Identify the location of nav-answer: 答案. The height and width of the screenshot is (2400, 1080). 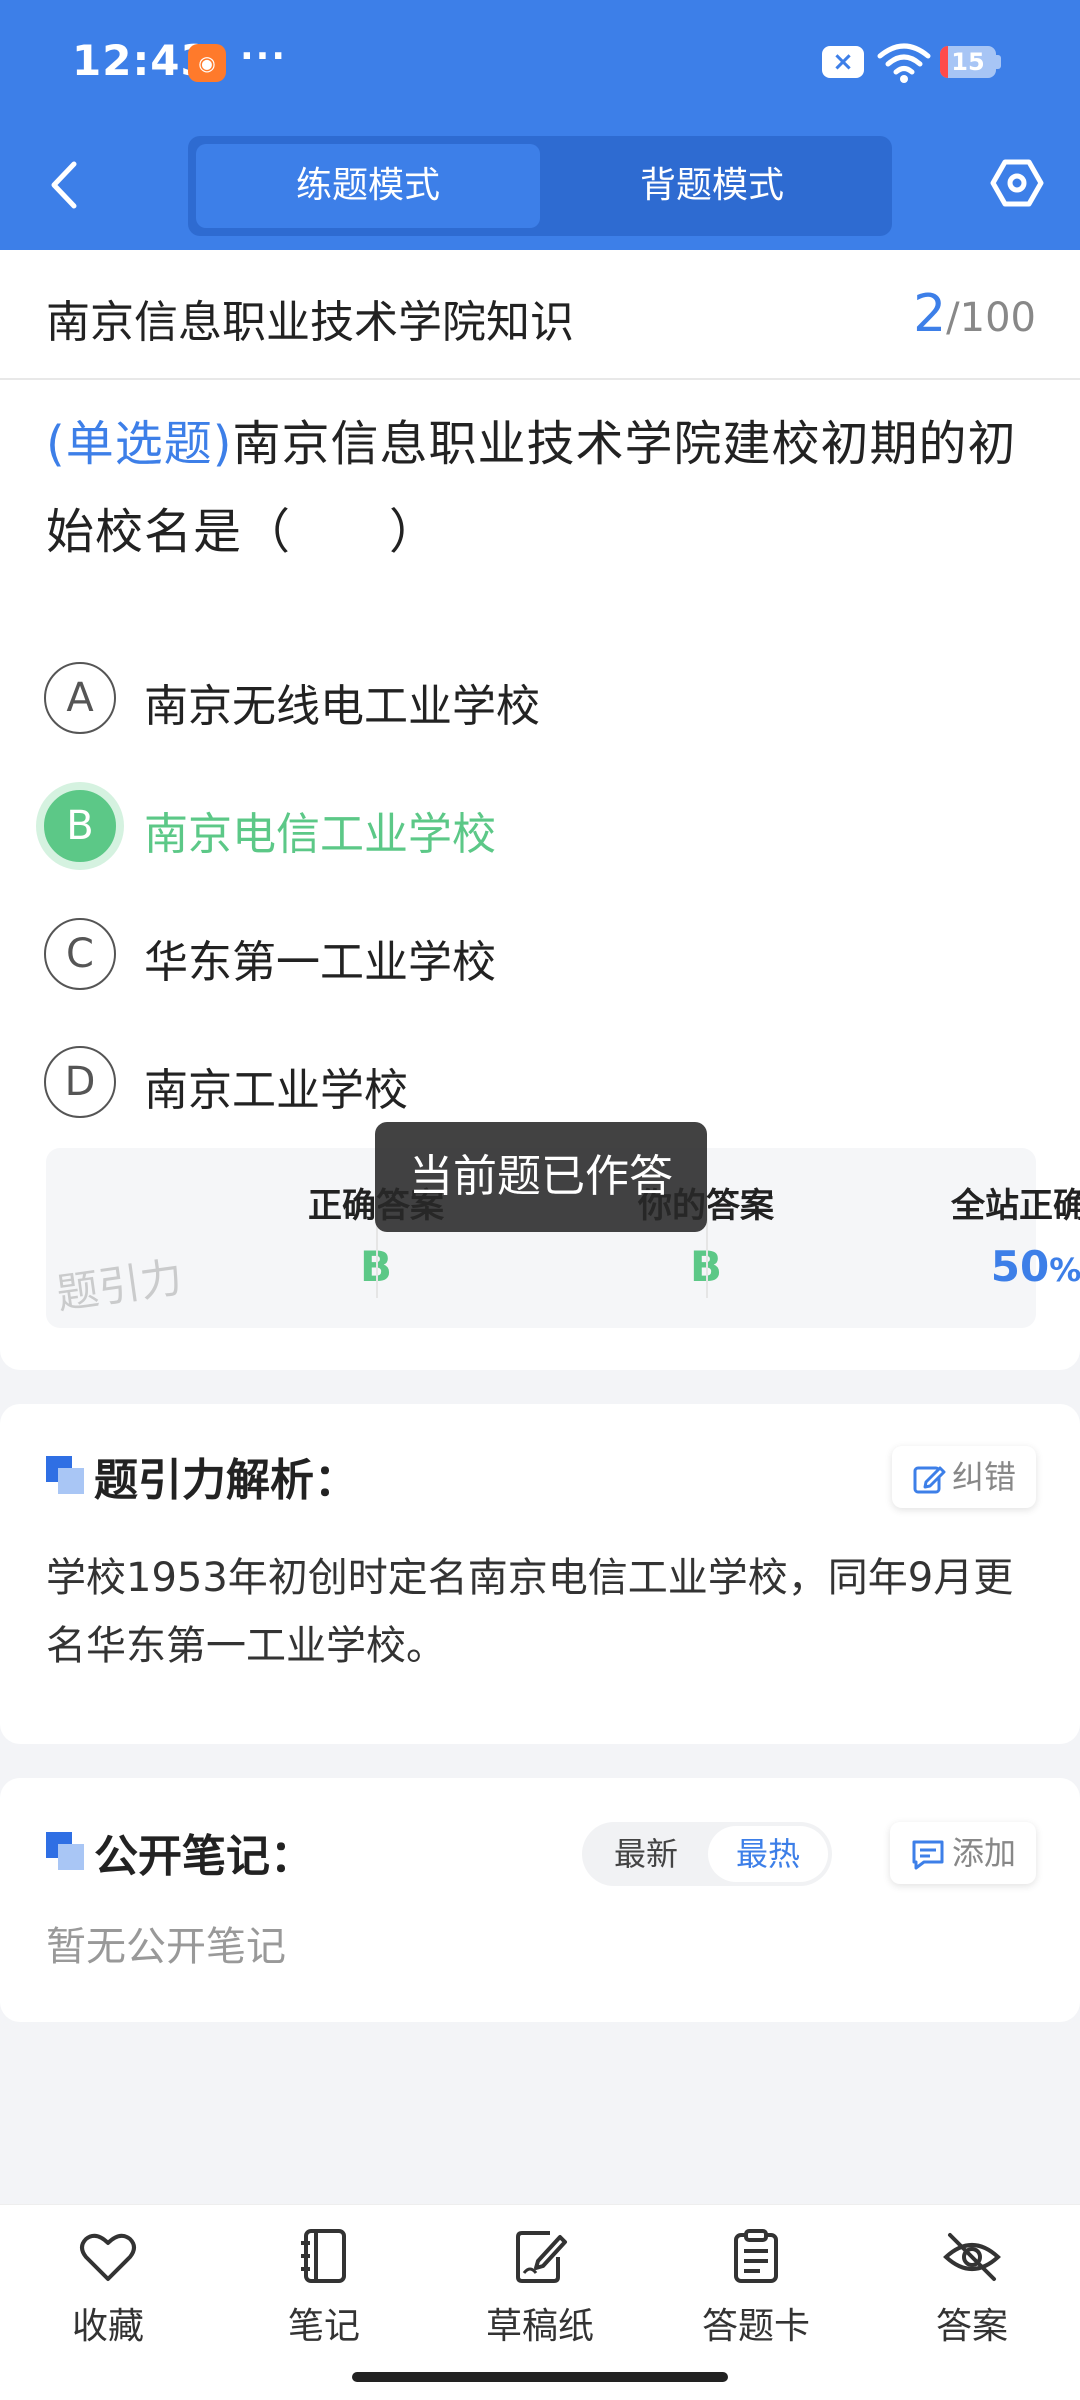
(972, 2294).